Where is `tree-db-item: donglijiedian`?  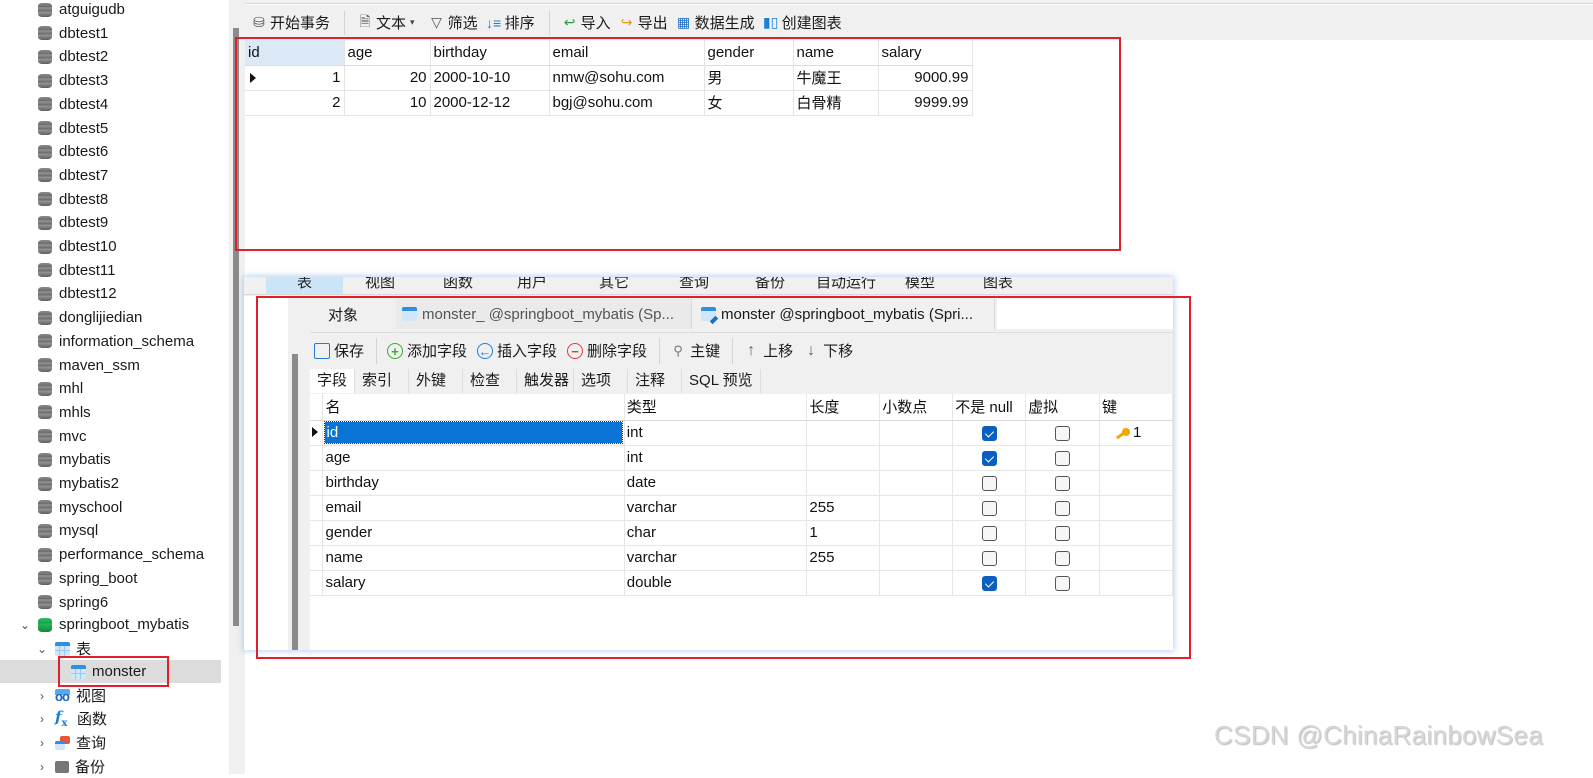
tree-db-item: donglijiedian is located at coordinates (90, 317).